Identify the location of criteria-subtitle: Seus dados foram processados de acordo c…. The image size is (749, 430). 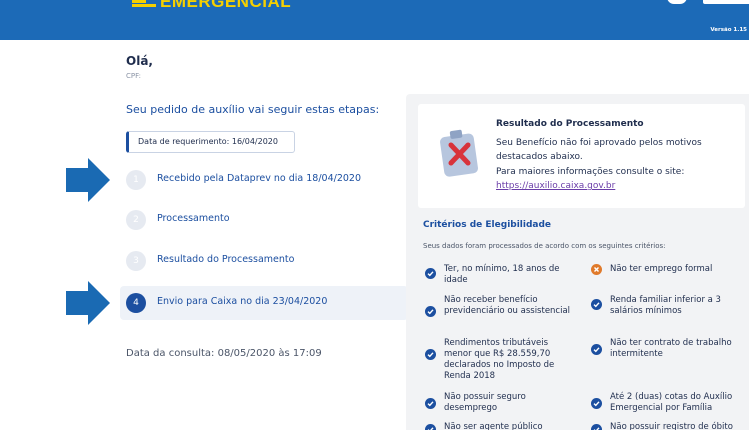
(544, 246).